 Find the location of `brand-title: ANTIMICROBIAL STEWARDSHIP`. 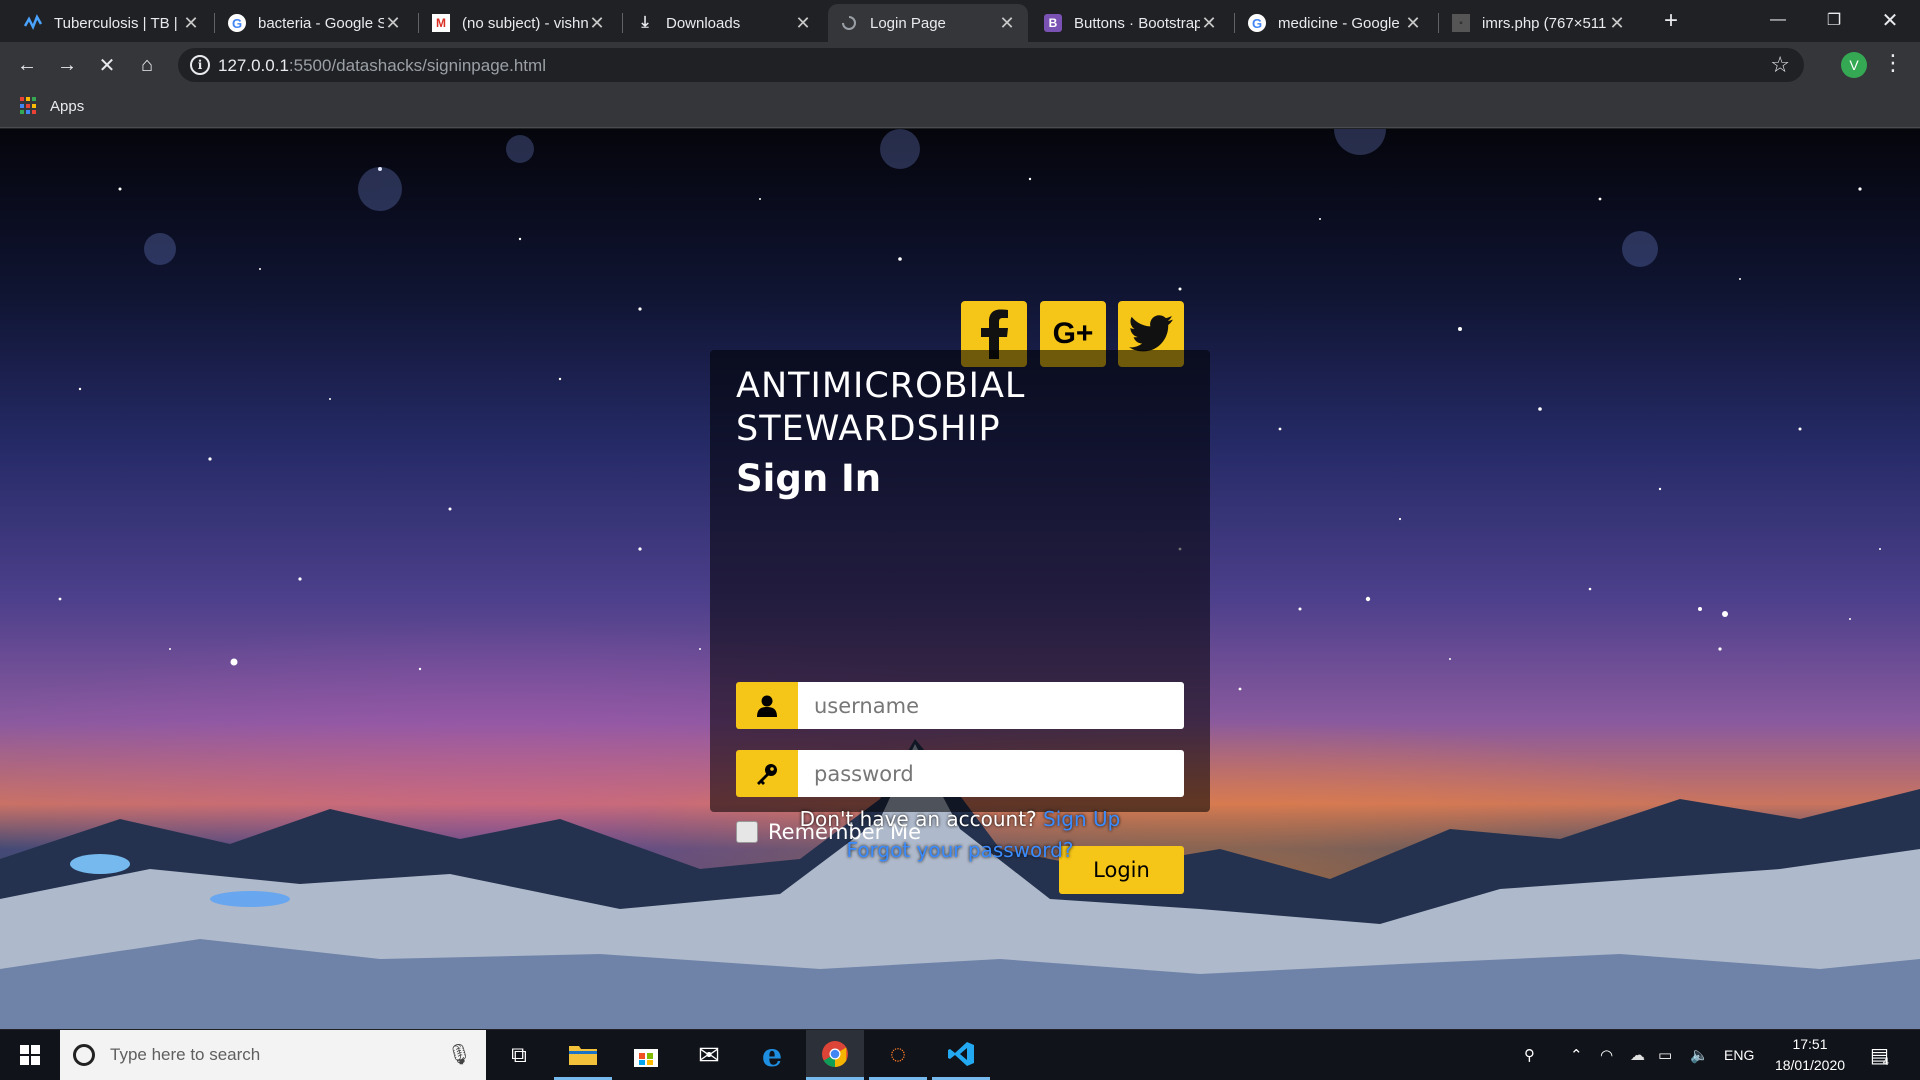

brand-title: ANTIMICROBIAL STEWARDSHIP is located at coordinates (881, 407).